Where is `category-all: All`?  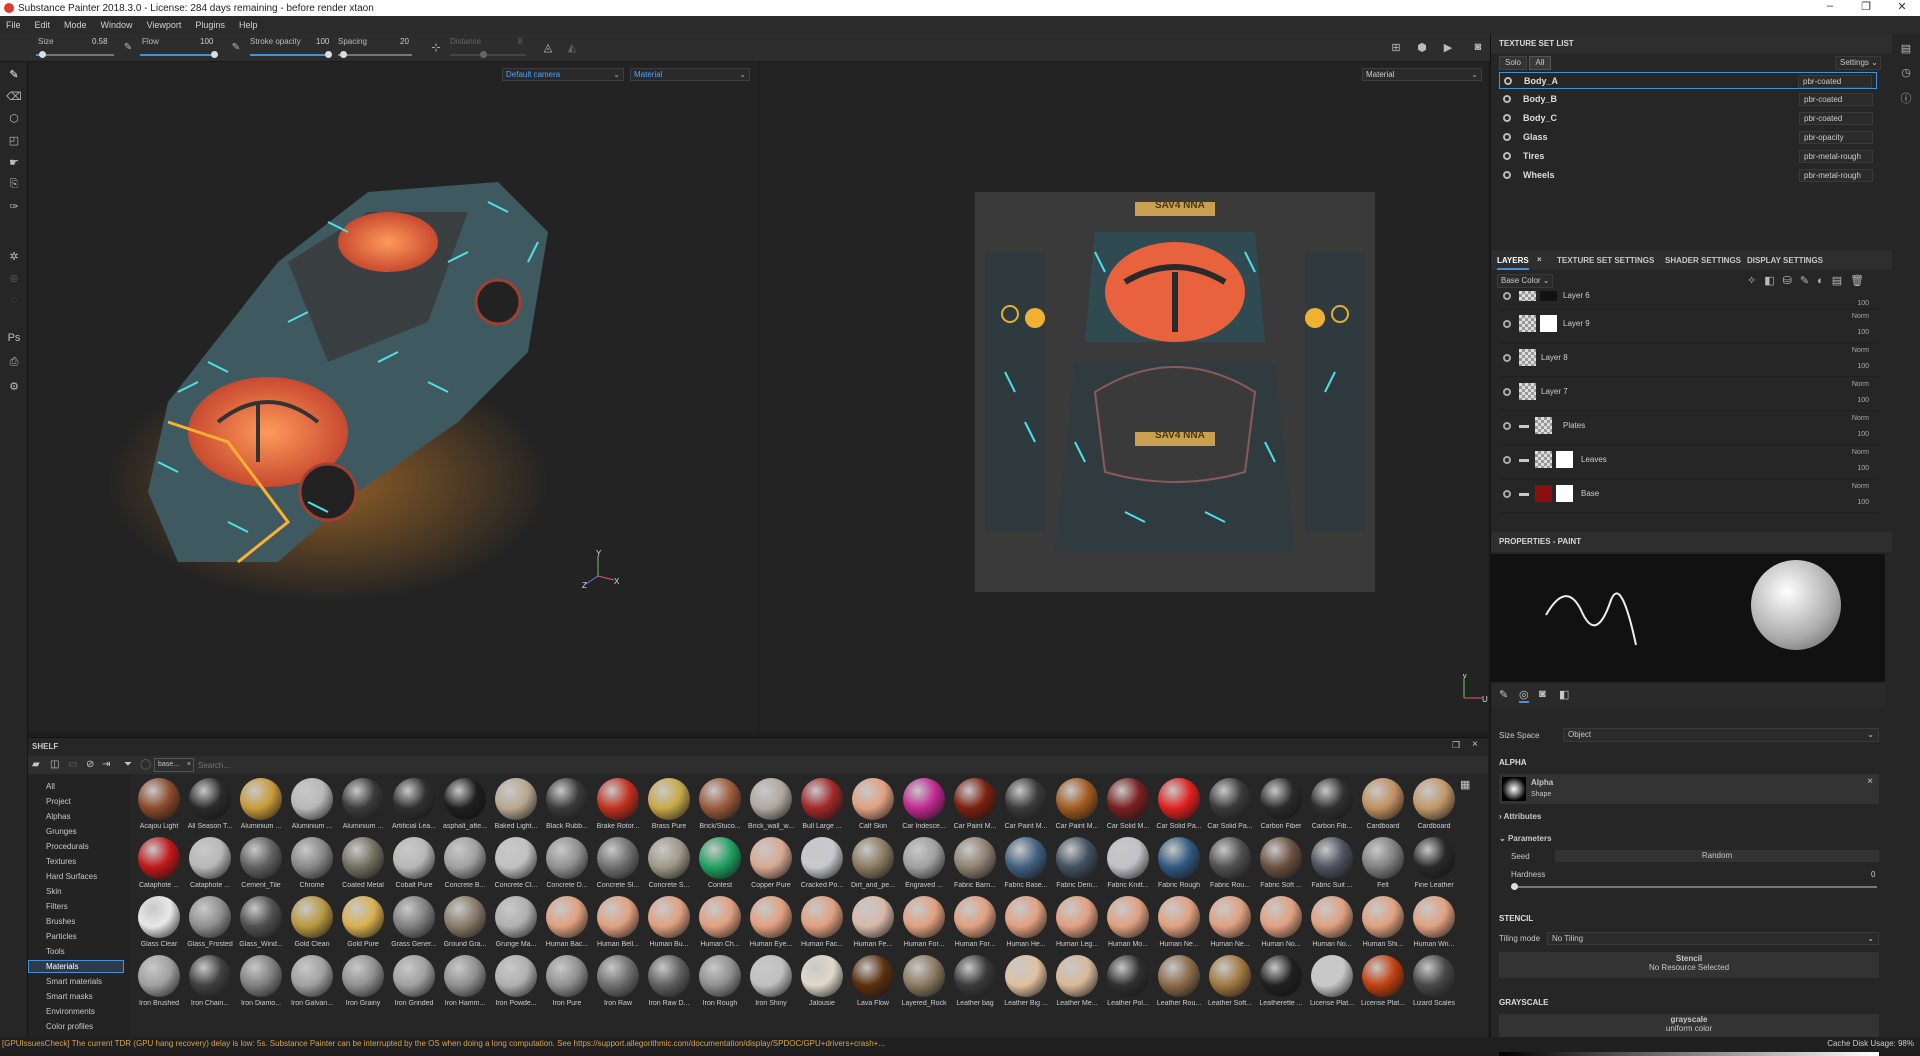 category-all: All is located at coordinates (50, 786).